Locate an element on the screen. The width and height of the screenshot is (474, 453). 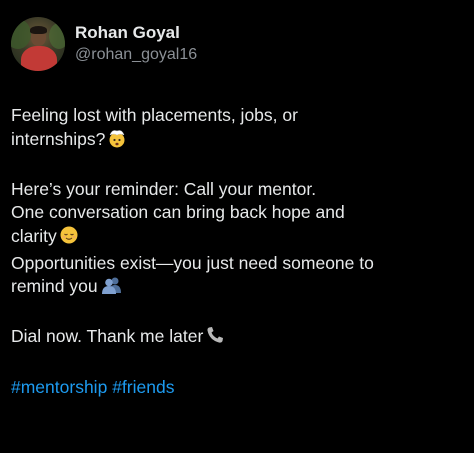
author-info: Rohan Goyal @rohan_goyal16 is located at coordinates (136, 44).